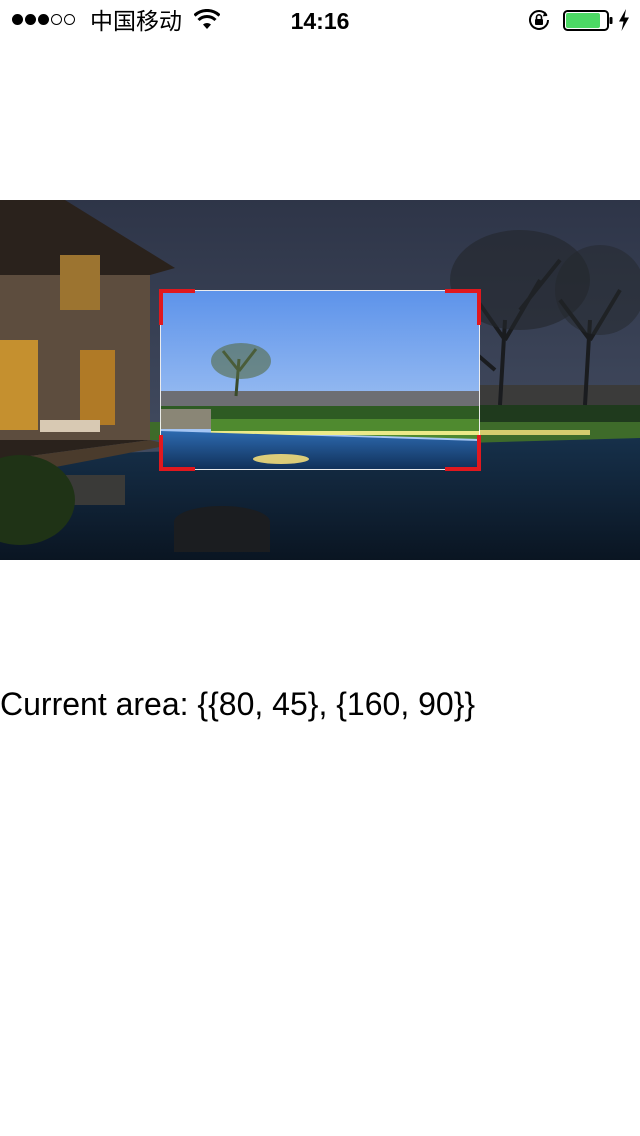 Image resolution: width=640 pixels, height=1136 pixels. I want to click on crop-rectangle, so click(320, 380).